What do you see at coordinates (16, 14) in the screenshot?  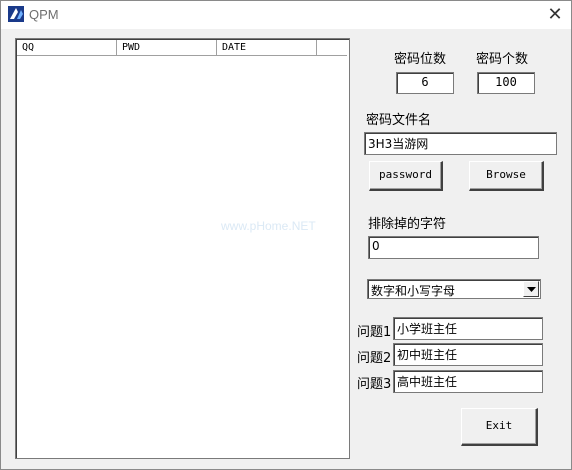 I see `app-icon` at bounding box center [16, 14].